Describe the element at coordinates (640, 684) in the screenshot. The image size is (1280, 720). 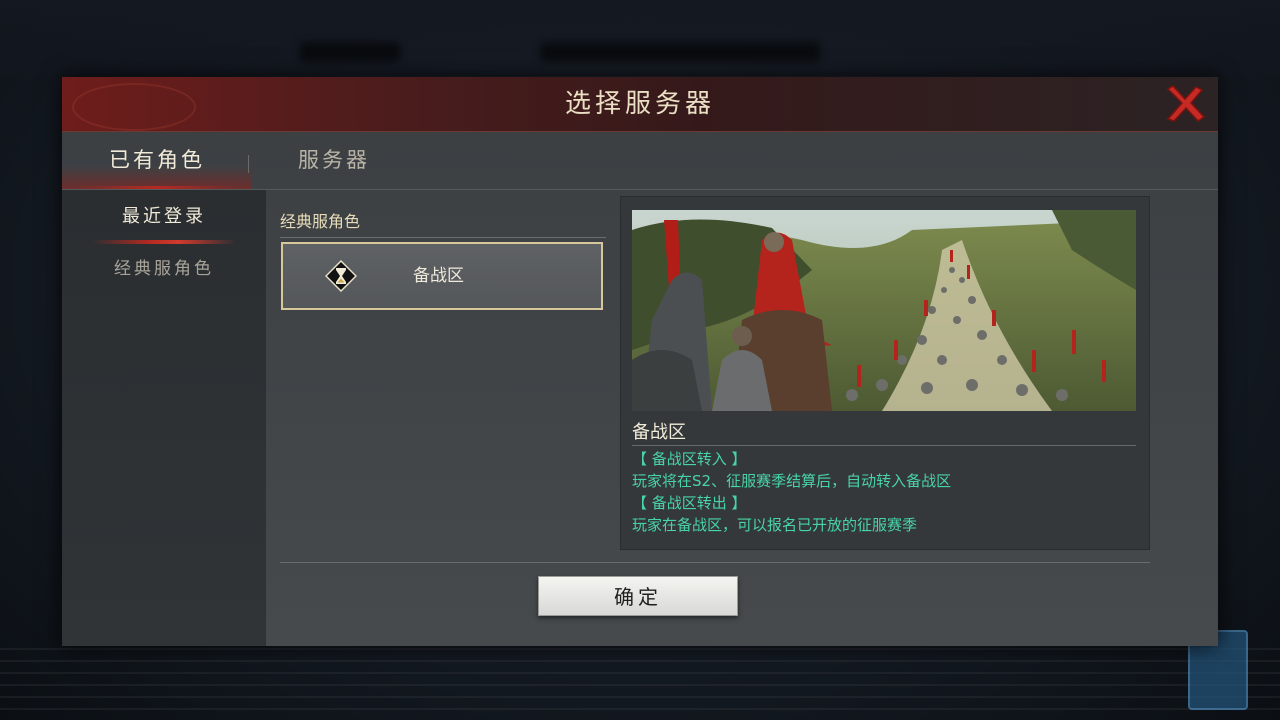
I see `background-bottom-text` at that location.